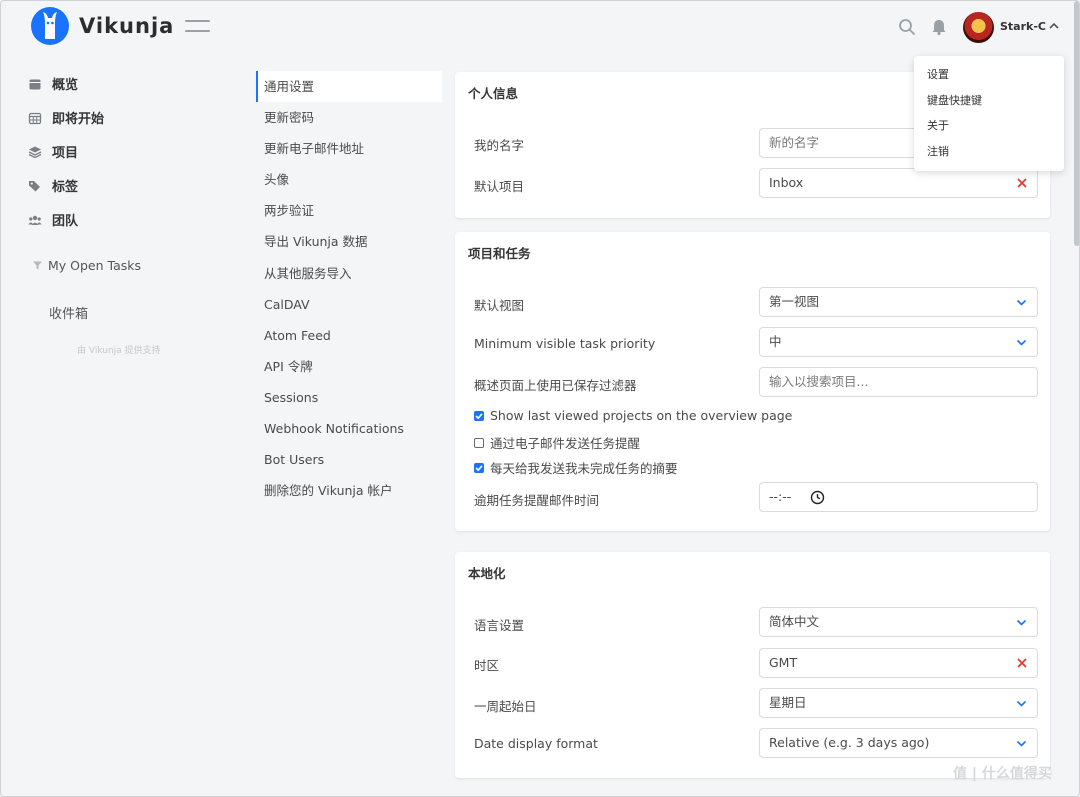 This screenshot has width=1080, height=797. Describe the element at coordinates (35, 152) in the screenshot. I see `layers-icon` at that location.